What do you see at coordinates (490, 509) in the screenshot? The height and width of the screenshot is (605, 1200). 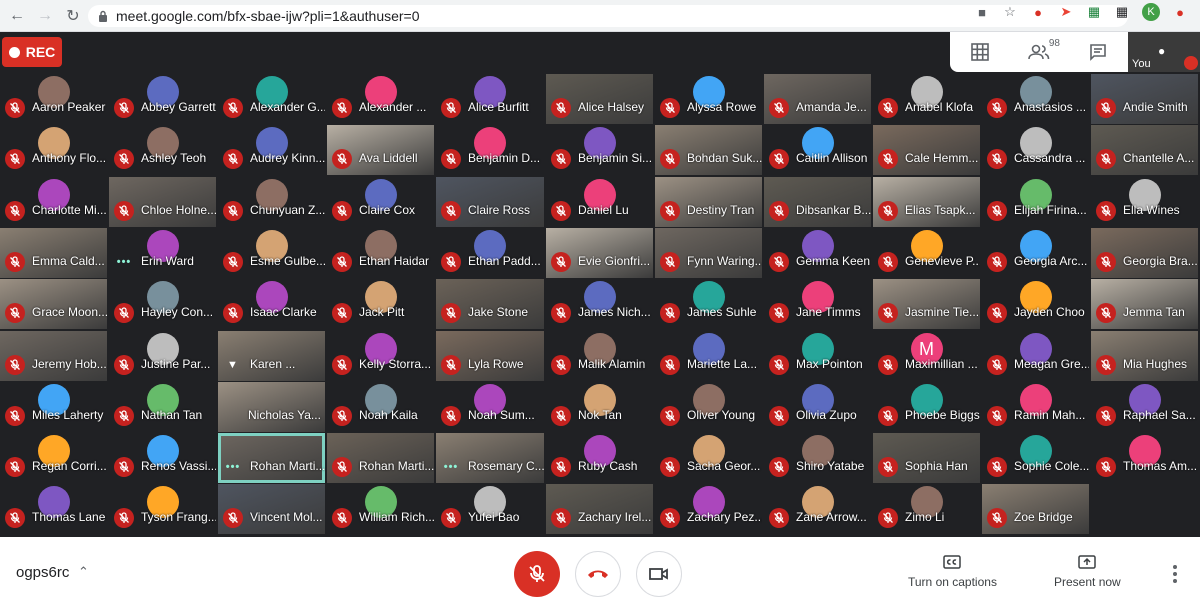 I see `participant-tile: Yufei Bao` at bounding box center [490, 509].